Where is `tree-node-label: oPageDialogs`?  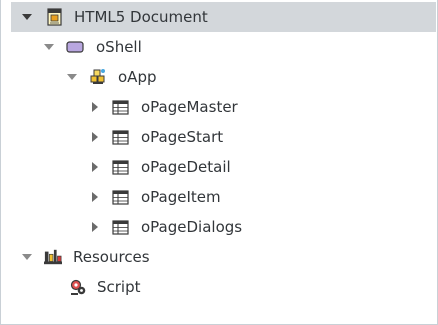
tree-node-label: oPageDialogs is located at coordinates (192, 227).